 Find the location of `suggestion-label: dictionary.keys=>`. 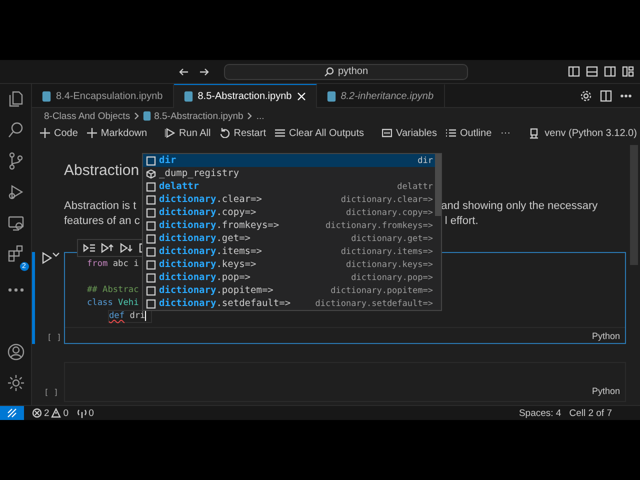

suggestion-label: dictionary.keys=> is located at coordinates (207, 264).